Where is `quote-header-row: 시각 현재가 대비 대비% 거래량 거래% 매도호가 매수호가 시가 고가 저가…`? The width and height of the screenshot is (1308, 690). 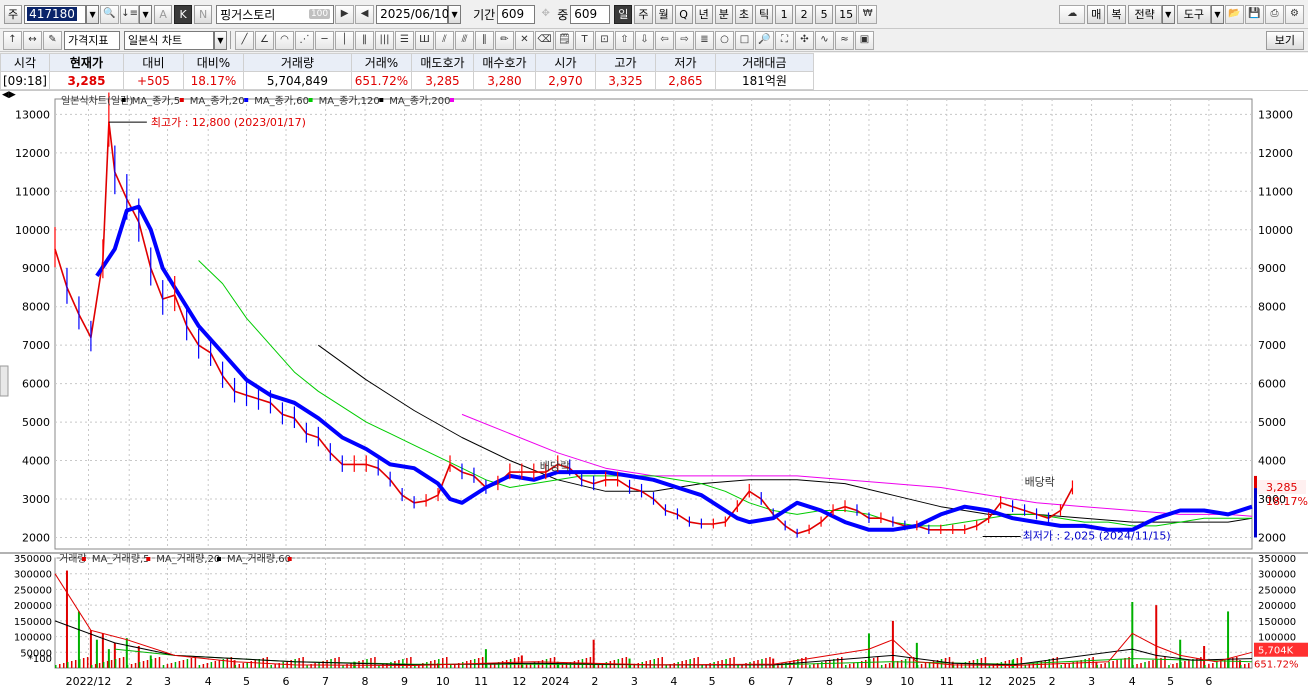 quote-header-row: 시각 현재가 대비 대비% 거래량 거래% 매도호가 매수호가 시가 고가 저가… is located at coordinates (407, 62).